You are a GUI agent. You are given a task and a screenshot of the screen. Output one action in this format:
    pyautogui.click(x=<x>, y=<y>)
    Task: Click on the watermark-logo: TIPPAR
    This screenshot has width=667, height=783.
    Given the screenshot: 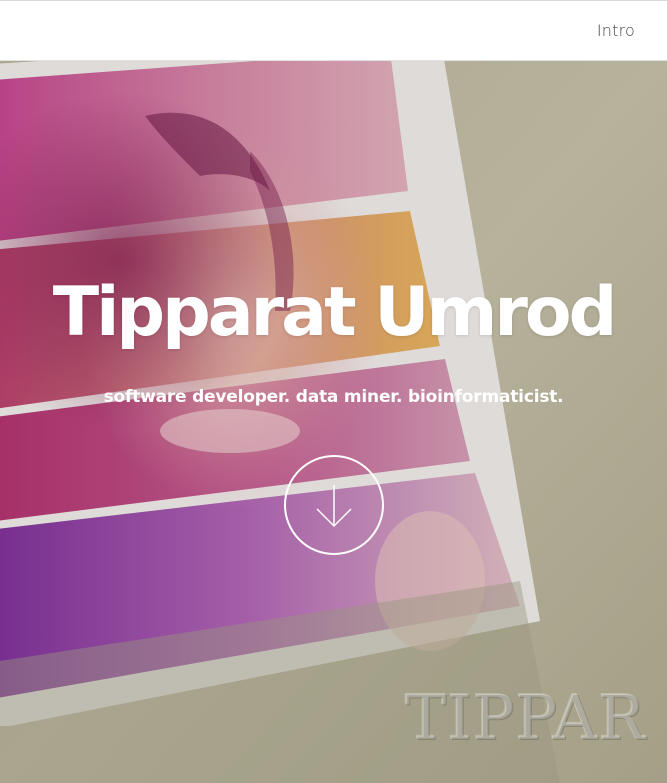 What is the action you would take?
    pyautogui.click(x=526, y=717)
    